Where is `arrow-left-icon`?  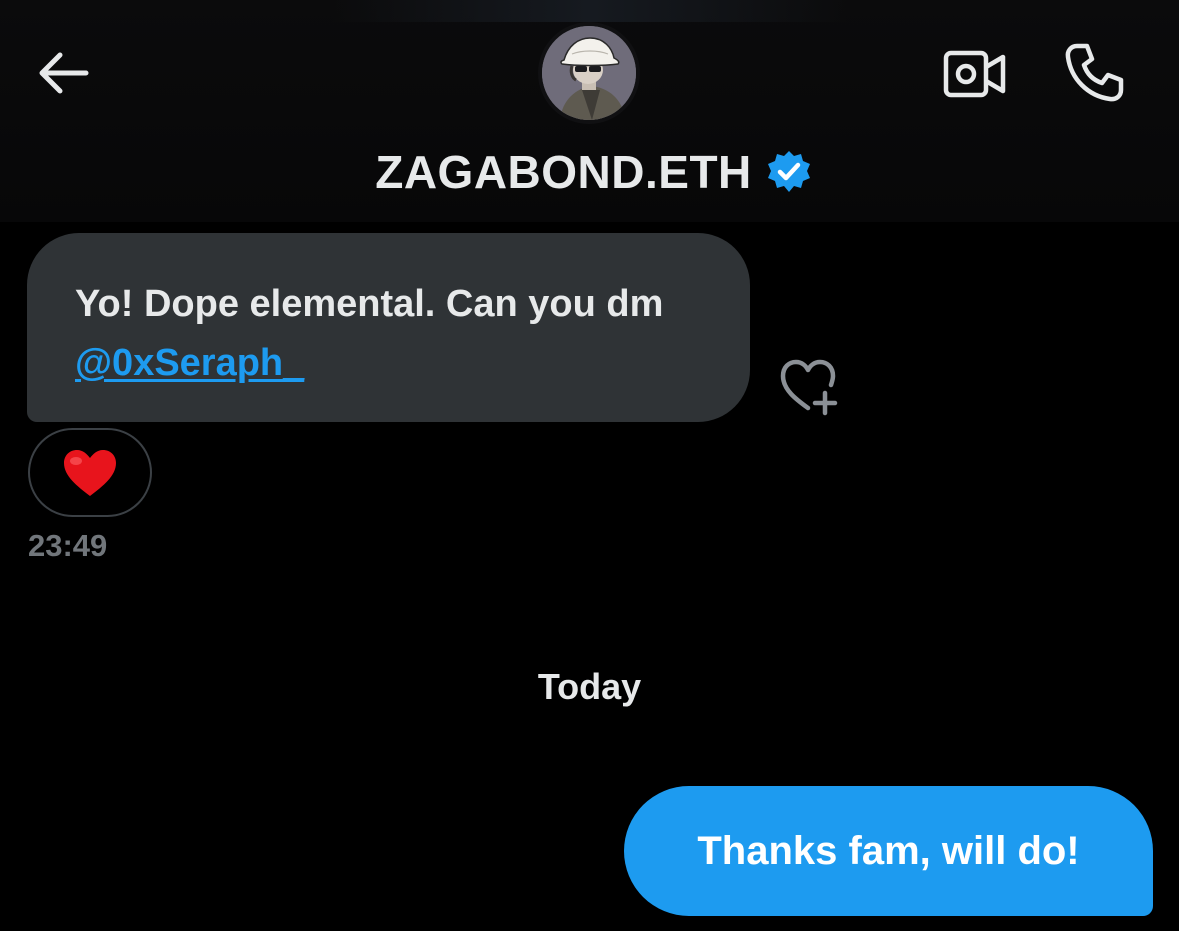 arrow-left-icon is located at coordinates (64, 73).